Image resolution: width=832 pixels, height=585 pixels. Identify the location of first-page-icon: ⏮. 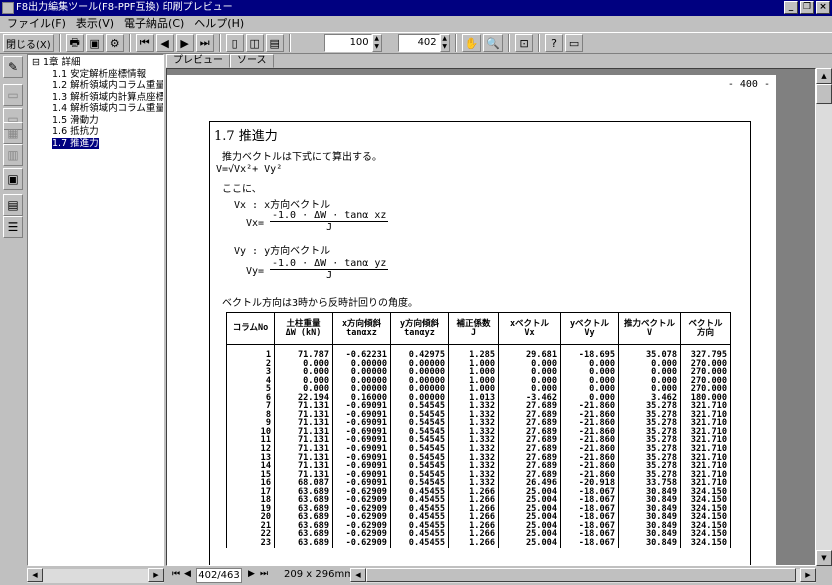
(144, 43).